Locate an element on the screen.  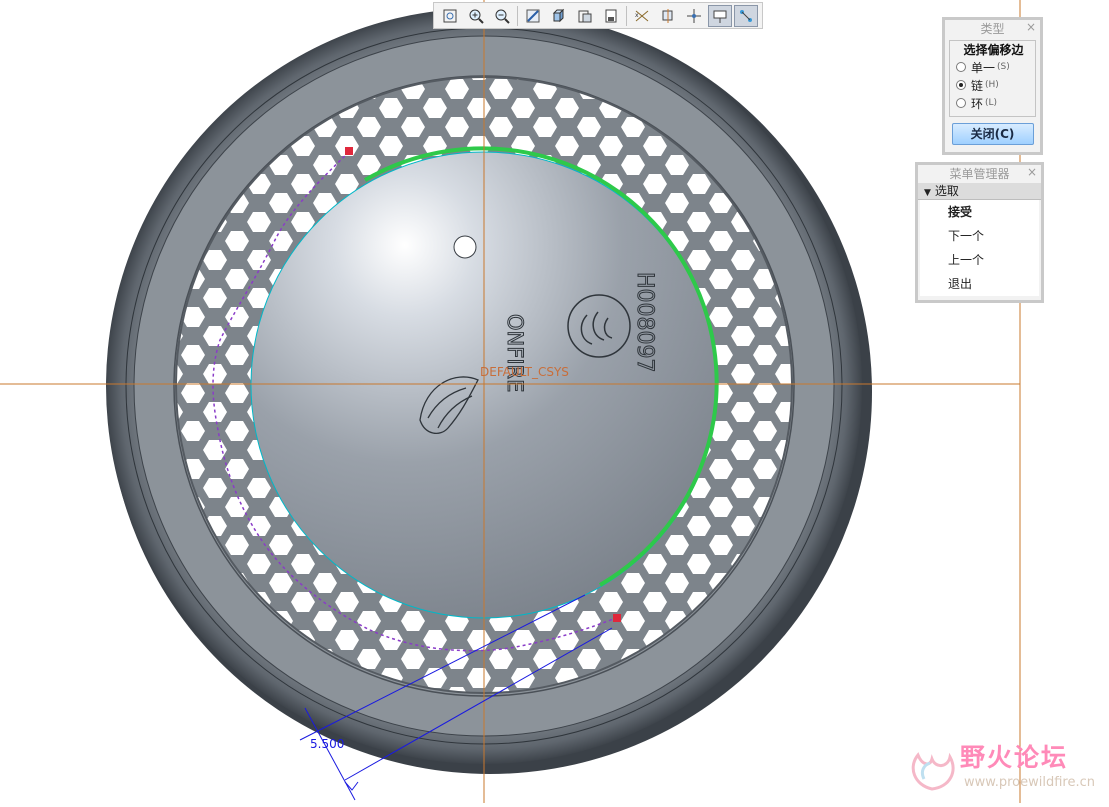
hotkey-label: (L) is located at coordinates (991, 103).